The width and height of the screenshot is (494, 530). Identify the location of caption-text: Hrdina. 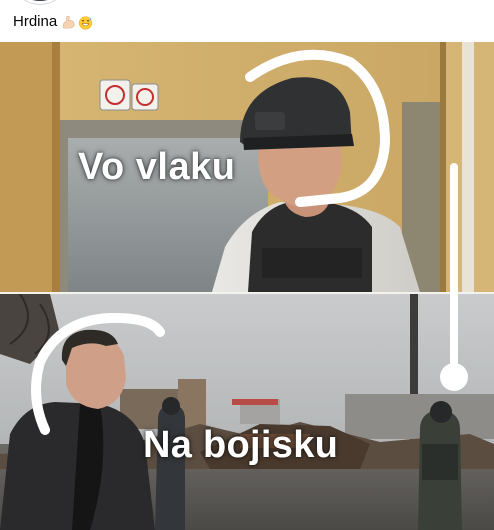
(35, 21).